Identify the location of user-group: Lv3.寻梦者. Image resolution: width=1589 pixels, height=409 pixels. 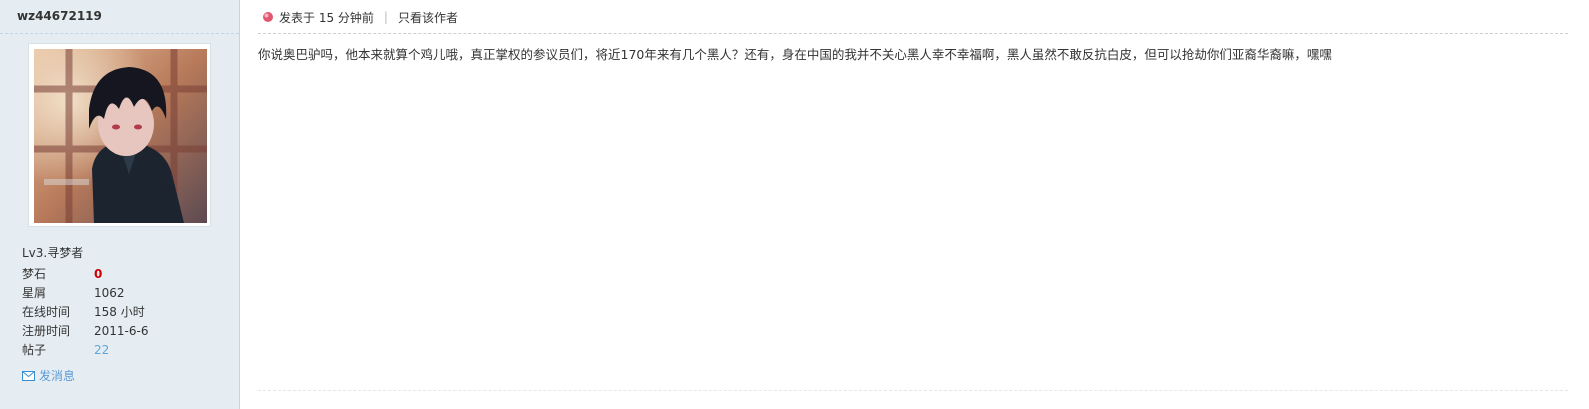
(52, 252).